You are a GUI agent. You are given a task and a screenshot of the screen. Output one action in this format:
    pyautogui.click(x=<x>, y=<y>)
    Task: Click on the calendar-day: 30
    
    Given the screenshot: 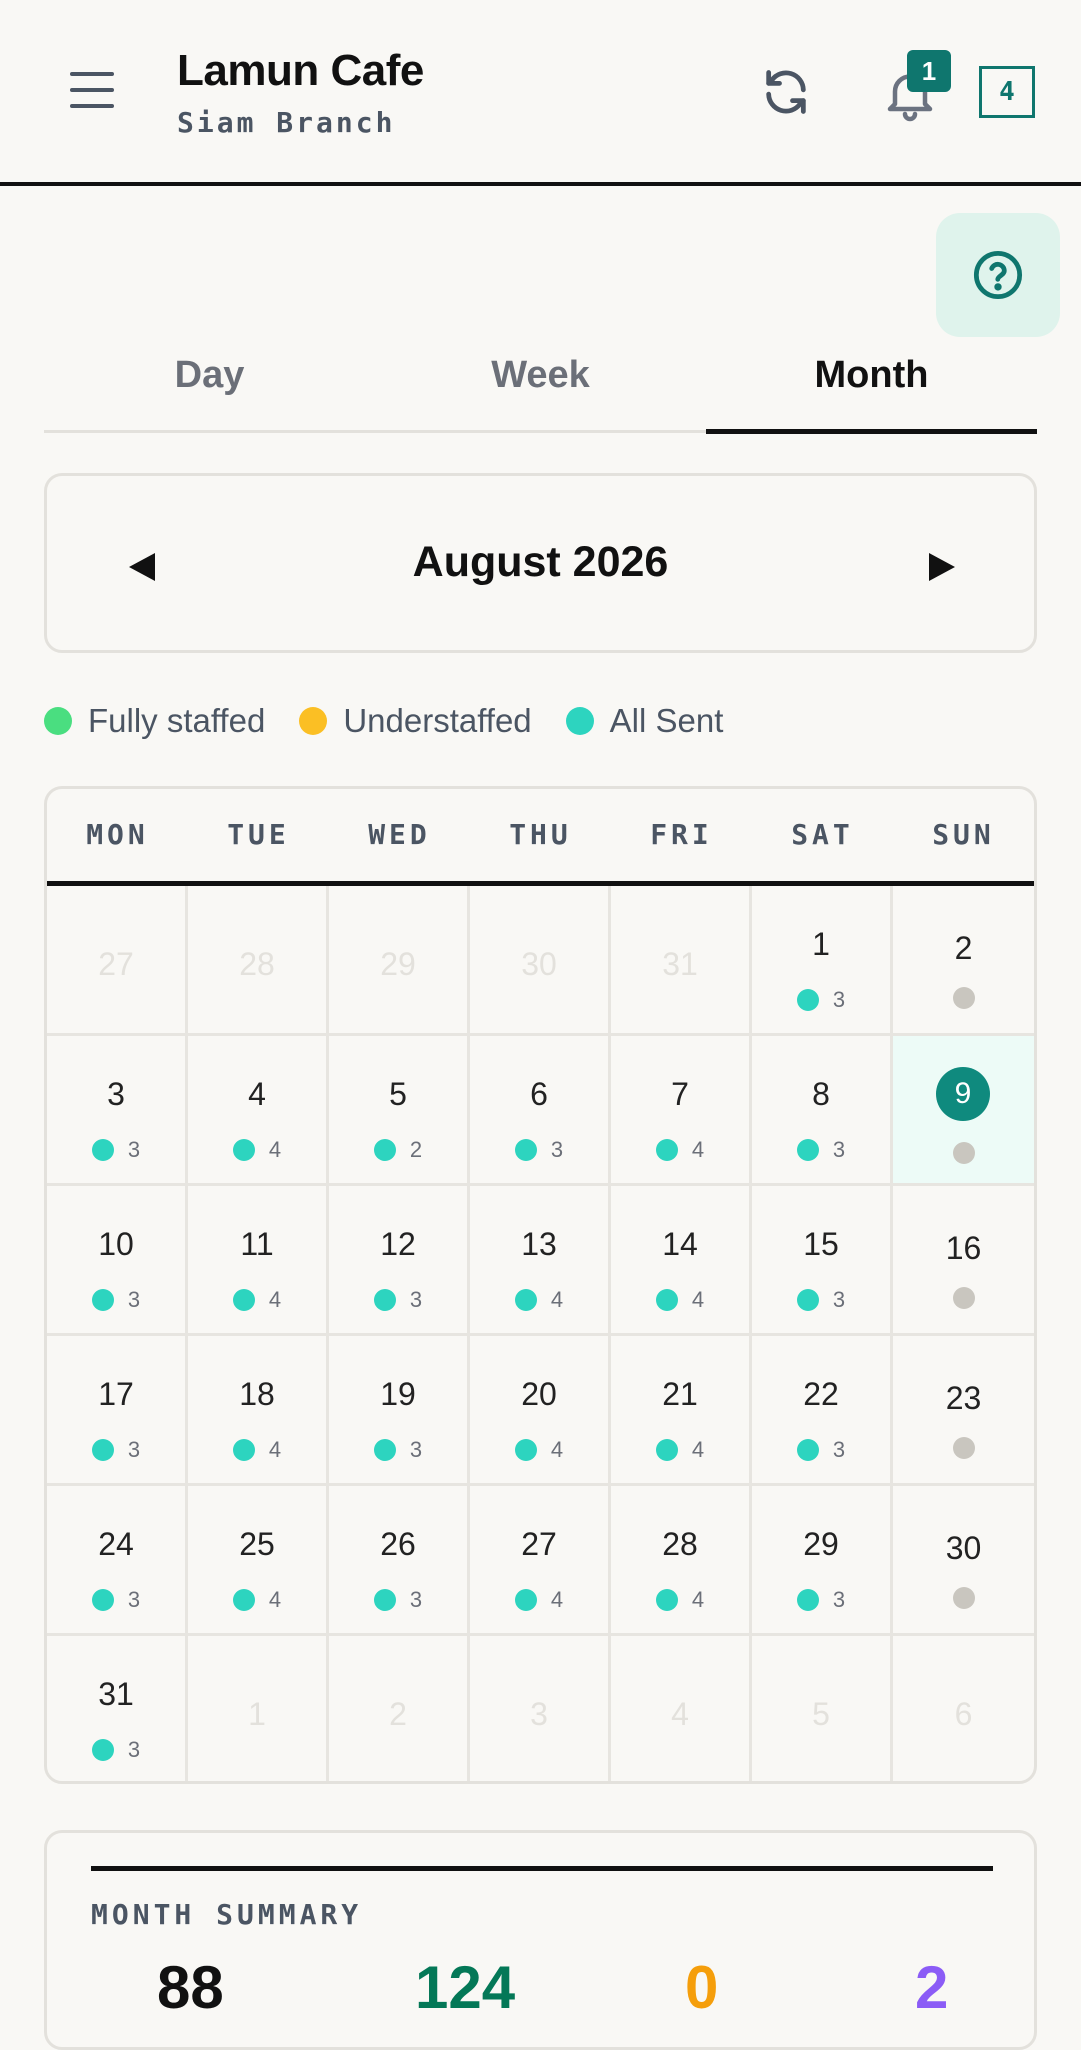 What is the action you would take?
    pyautogui.click(x=963, y=1561)
    